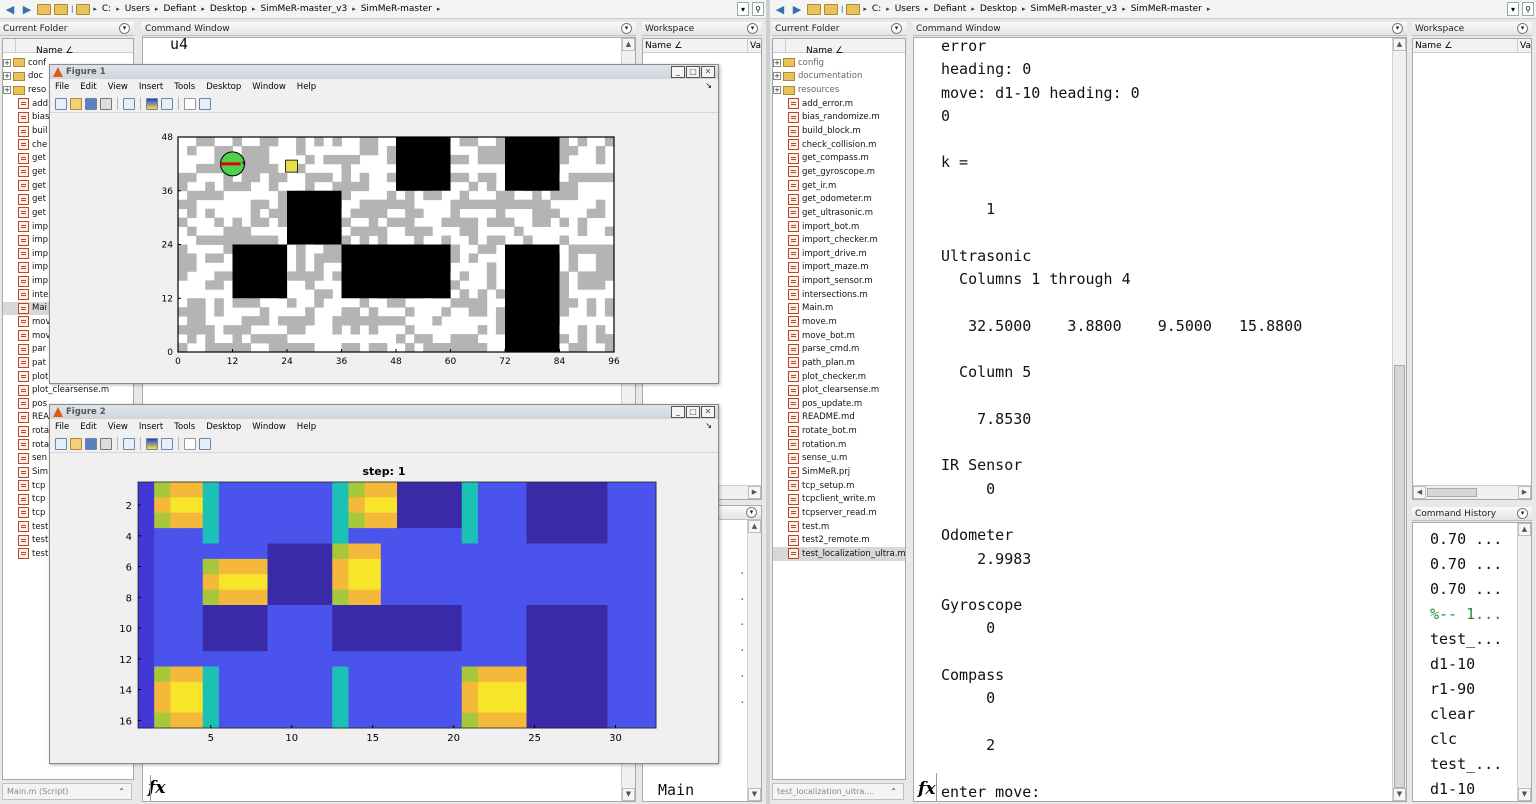  What do you see at coordinates (839, 486) in the screenshot?
I see `file-item: tcp_setup.m` at bounding box center [839, 486].